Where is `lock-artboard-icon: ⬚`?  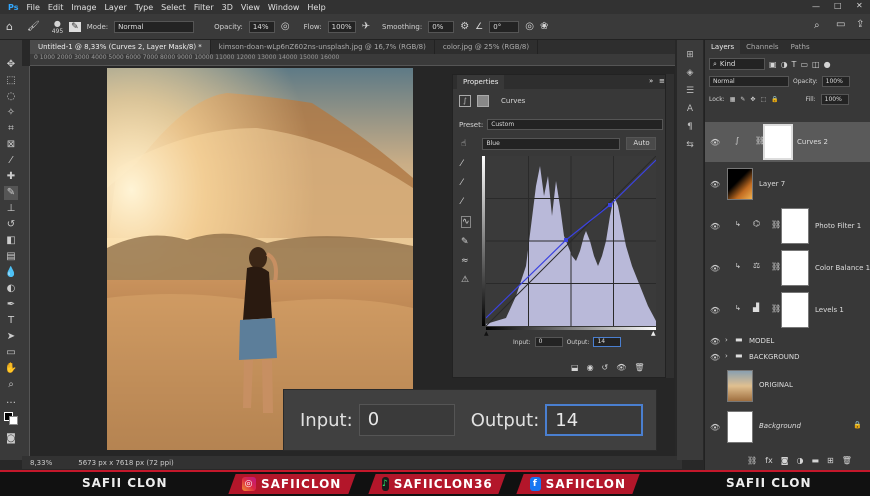
lock-artboard-icon: ⬚ is located at coordinates (763, 99).